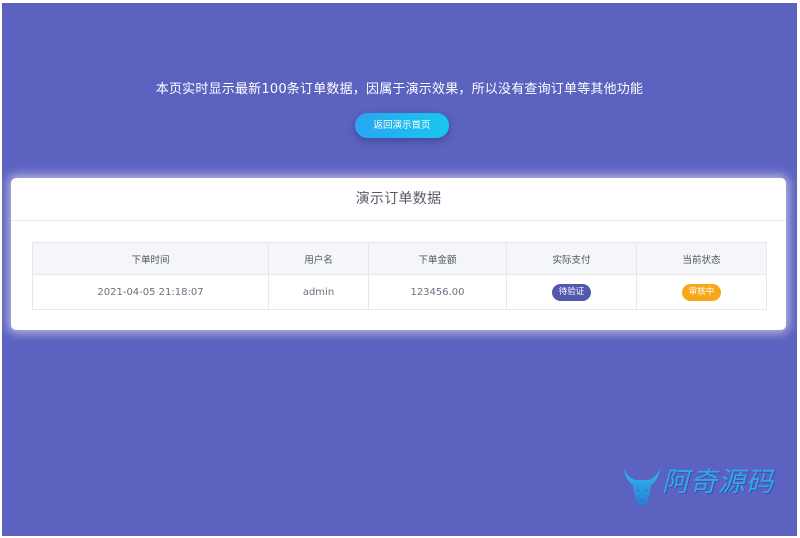 The width and height of the screenshot is (800, 538). Describe the element at coordinates (399, 89) in the screenshot. I see `page-notice: 本页实时显示最新100条订单数据，因属于演示效果，所以没有查询订单等其他功能` at that location.